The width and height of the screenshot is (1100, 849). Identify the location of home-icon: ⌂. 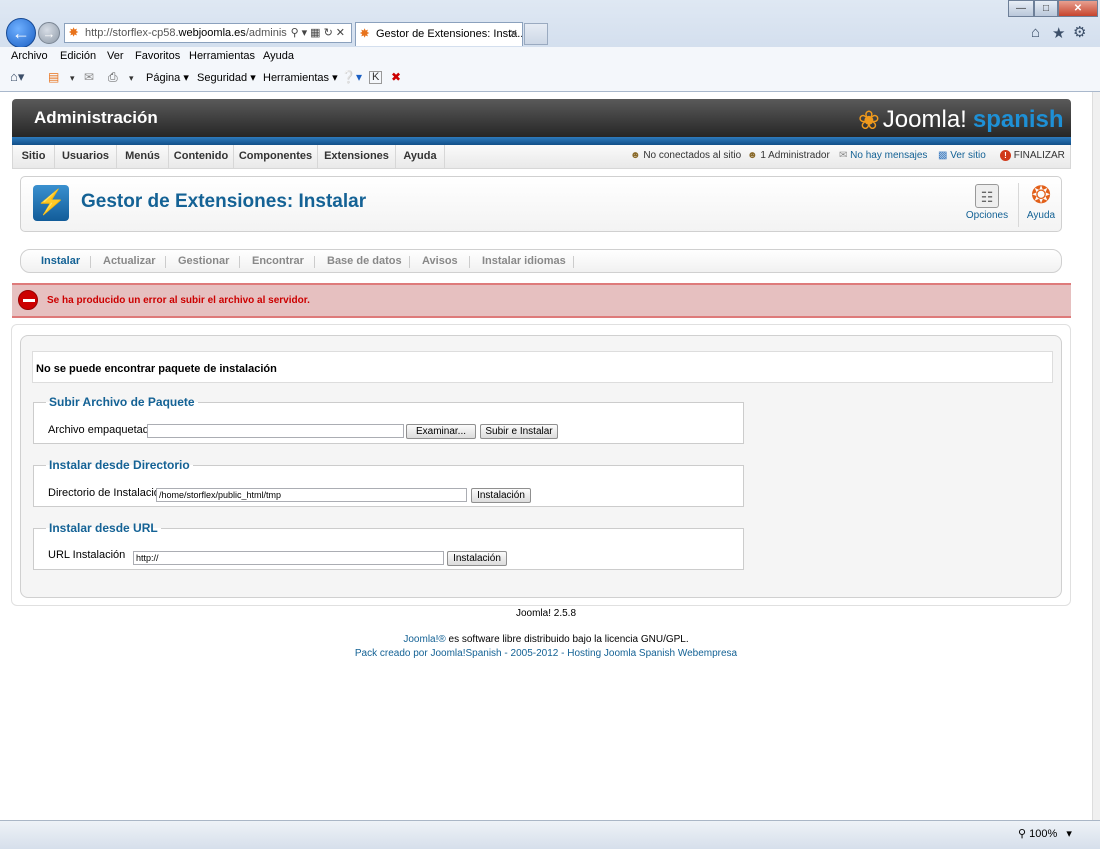
(1035, 32).